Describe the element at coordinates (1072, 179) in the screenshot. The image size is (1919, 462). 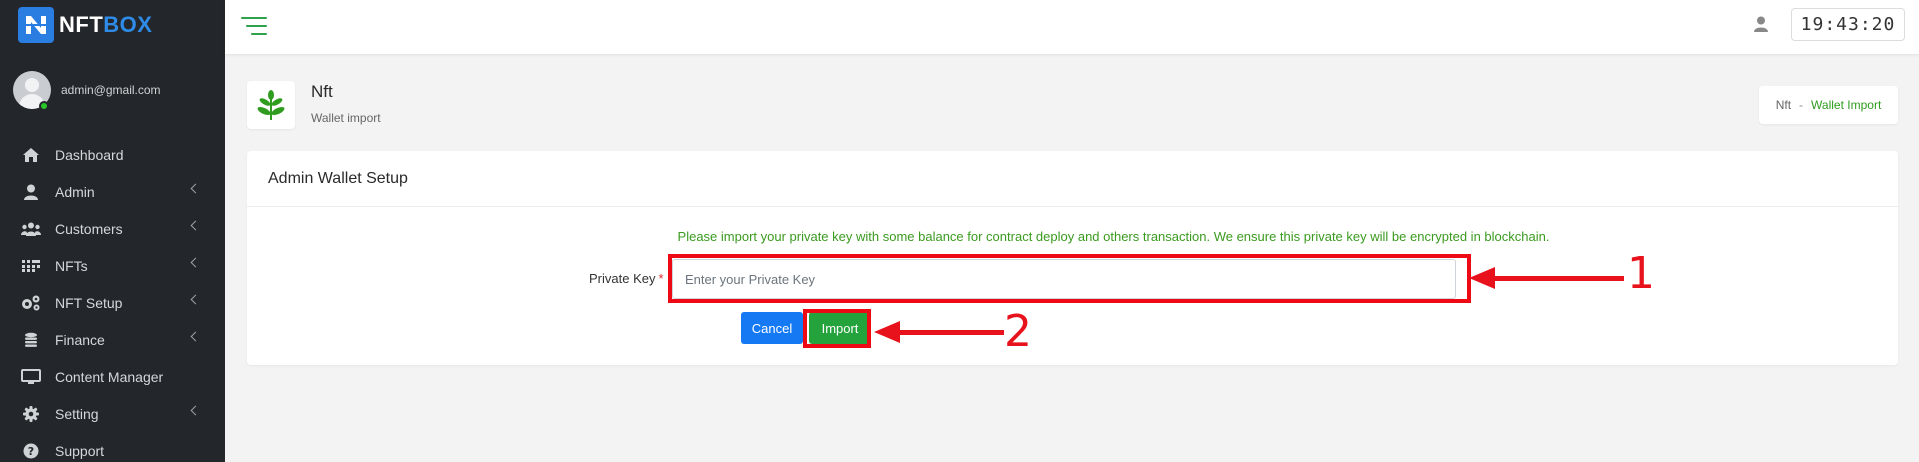
I see `card-title: Admin Wallet Setup` at that location.